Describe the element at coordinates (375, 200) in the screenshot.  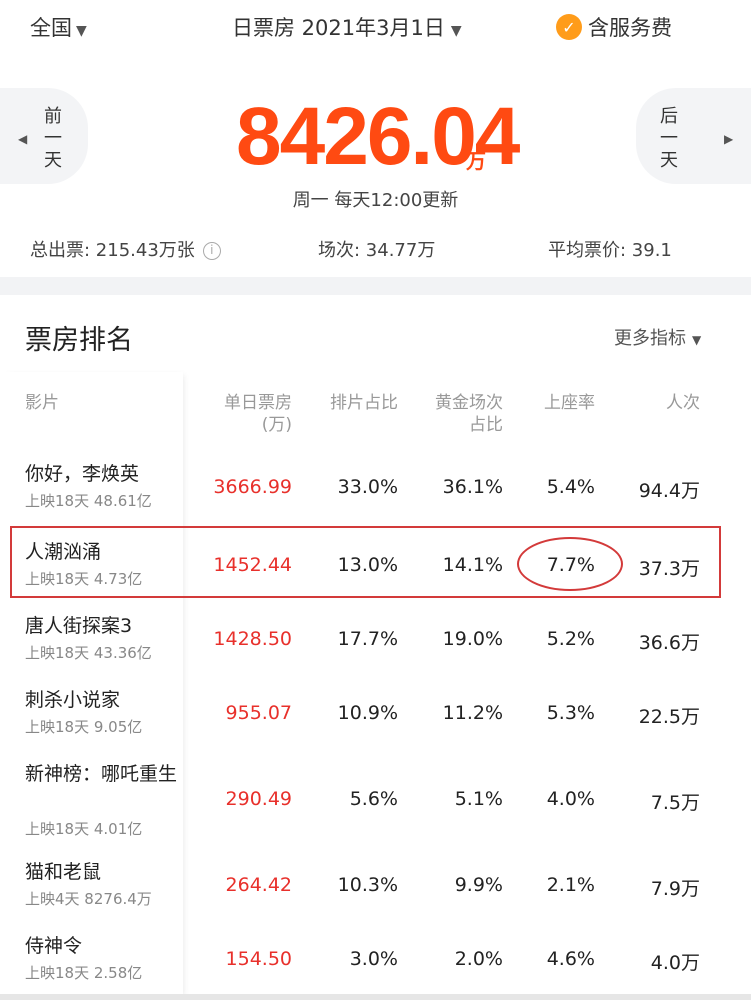
I see `update-note: 周一 每天12:00更新` at that location.